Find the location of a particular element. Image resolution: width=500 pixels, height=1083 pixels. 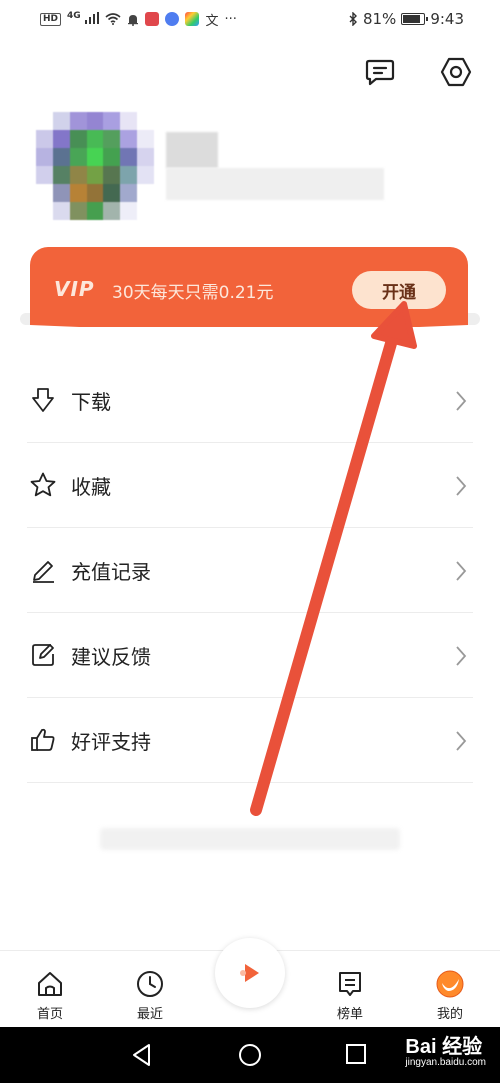

status-bar-right: 81% 9:43 is located at coordinates (406, 19).